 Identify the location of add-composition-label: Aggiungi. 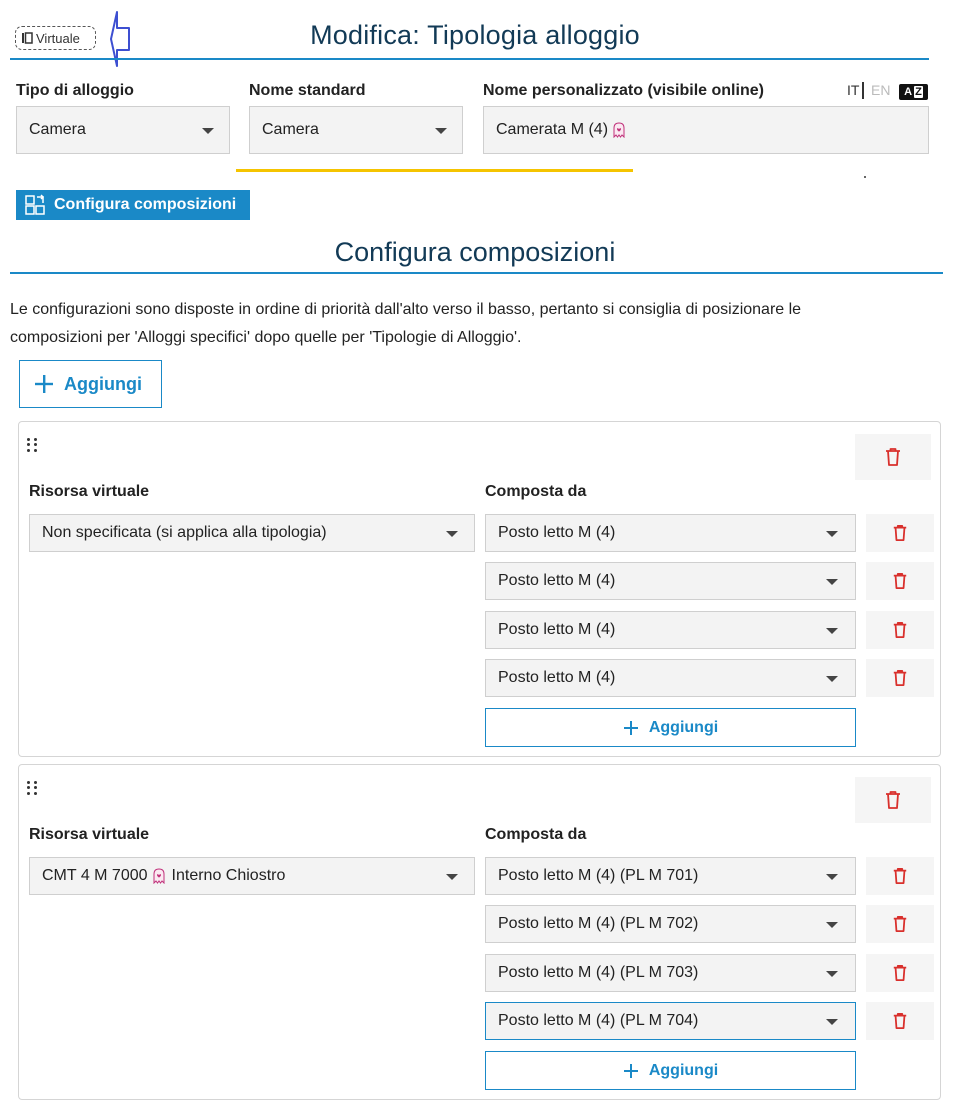
(103, 383).